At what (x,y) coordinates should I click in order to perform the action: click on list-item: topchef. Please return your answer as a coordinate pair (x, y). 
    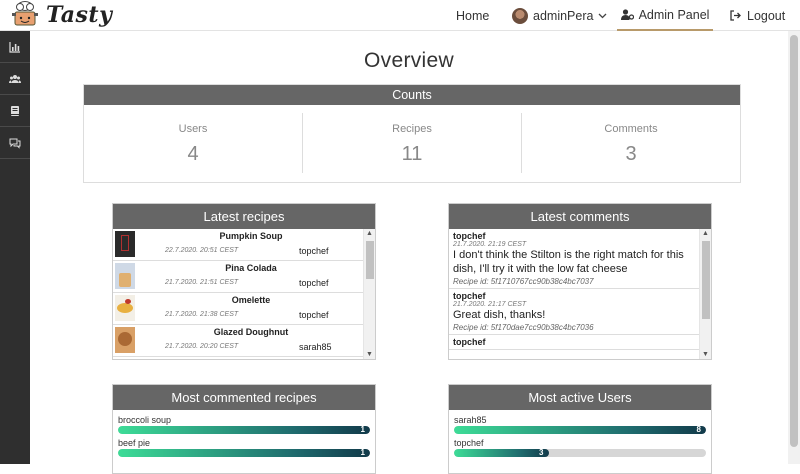
    Looking at the image, I should click on (574, 342).